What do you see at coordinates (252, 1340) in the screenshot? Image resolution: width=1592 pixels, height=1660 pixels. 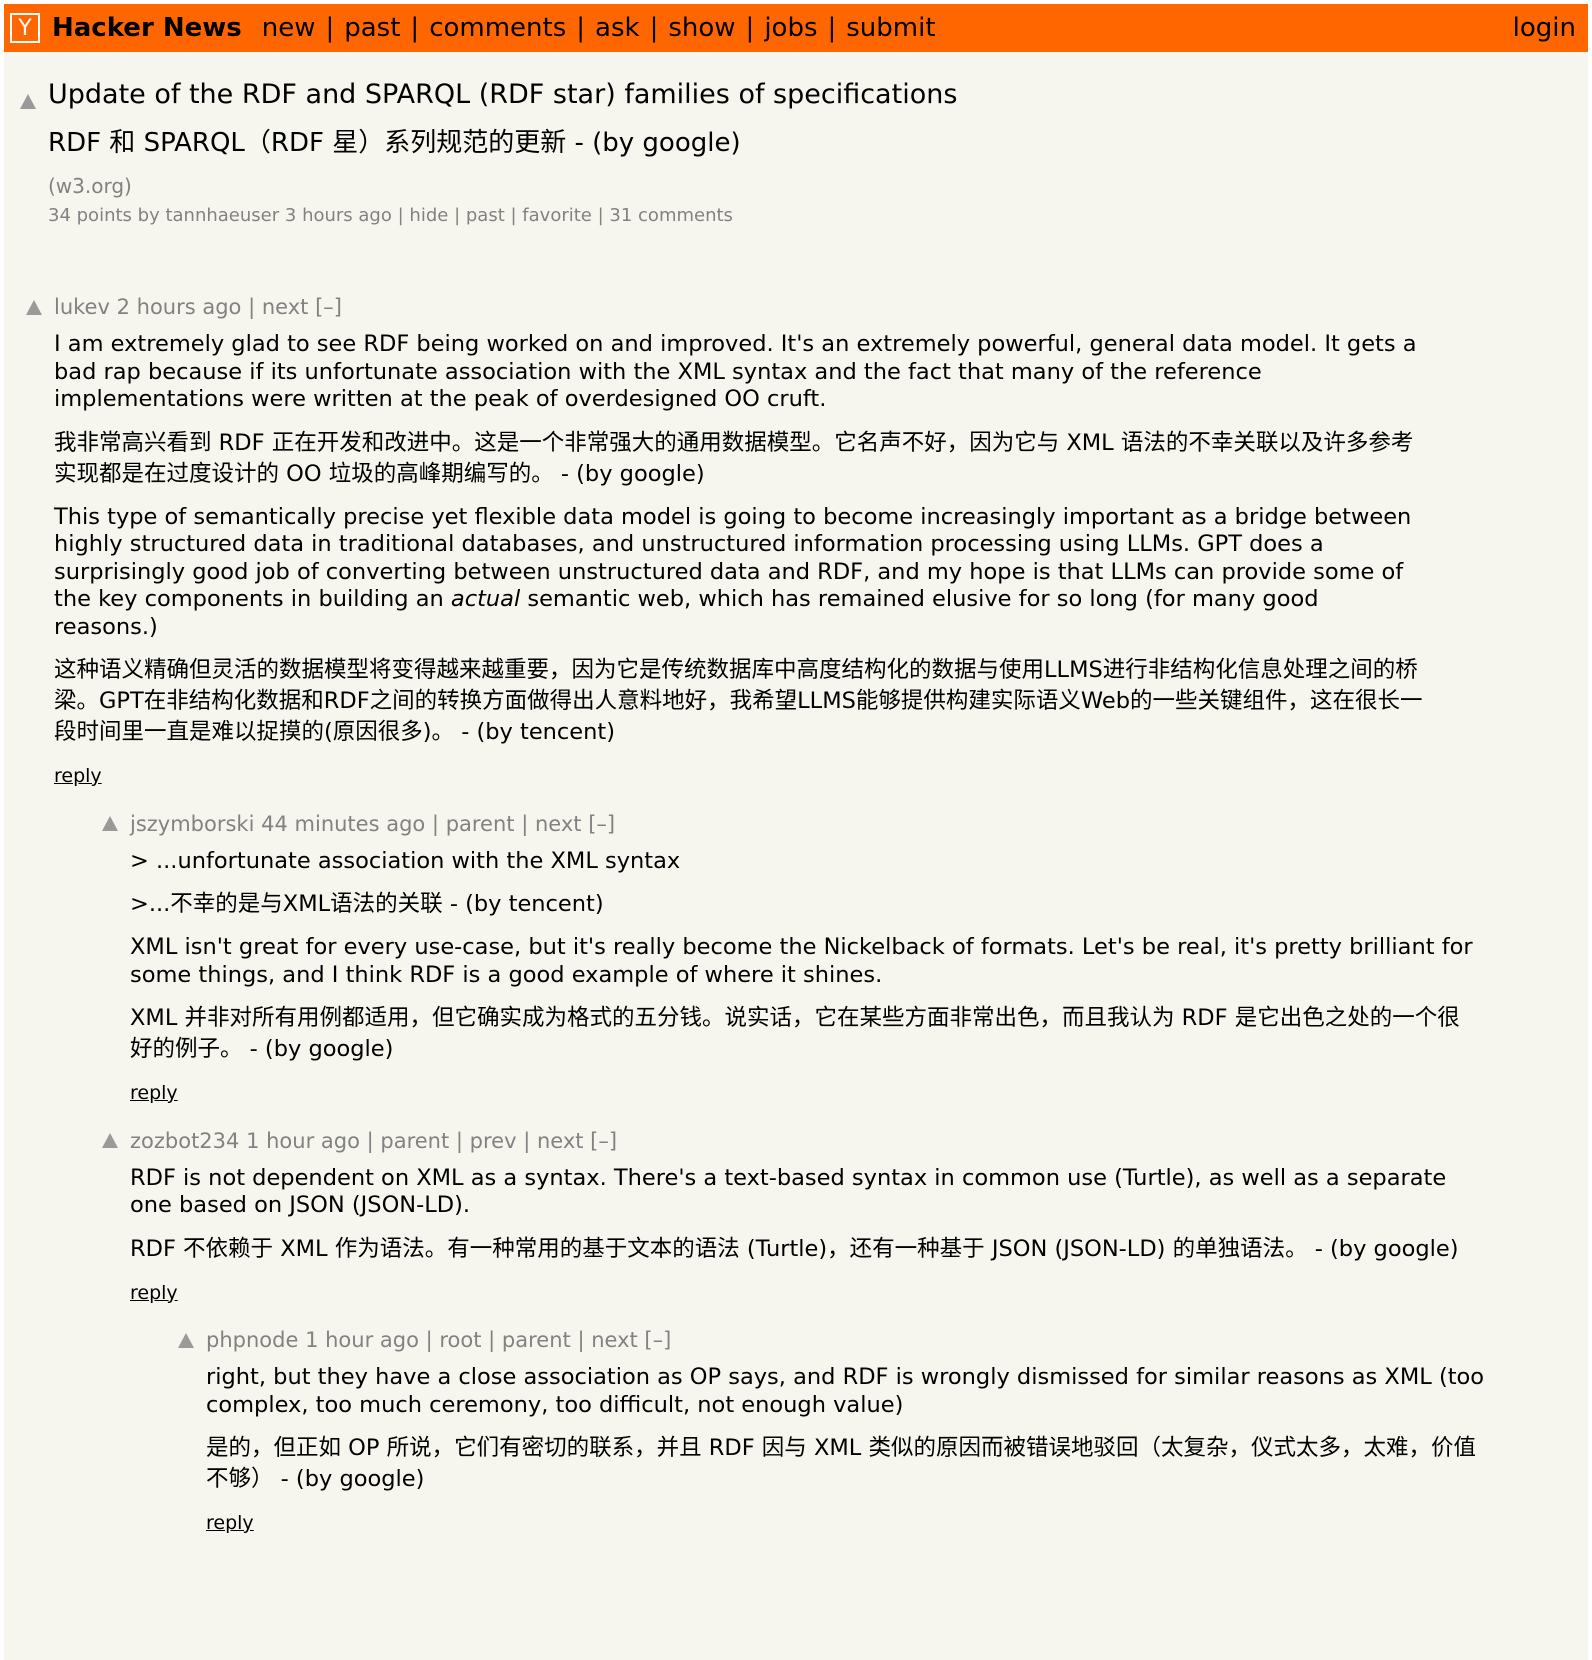 I see `comment-user-link: phpnode` at bounding box center [252, 1340].